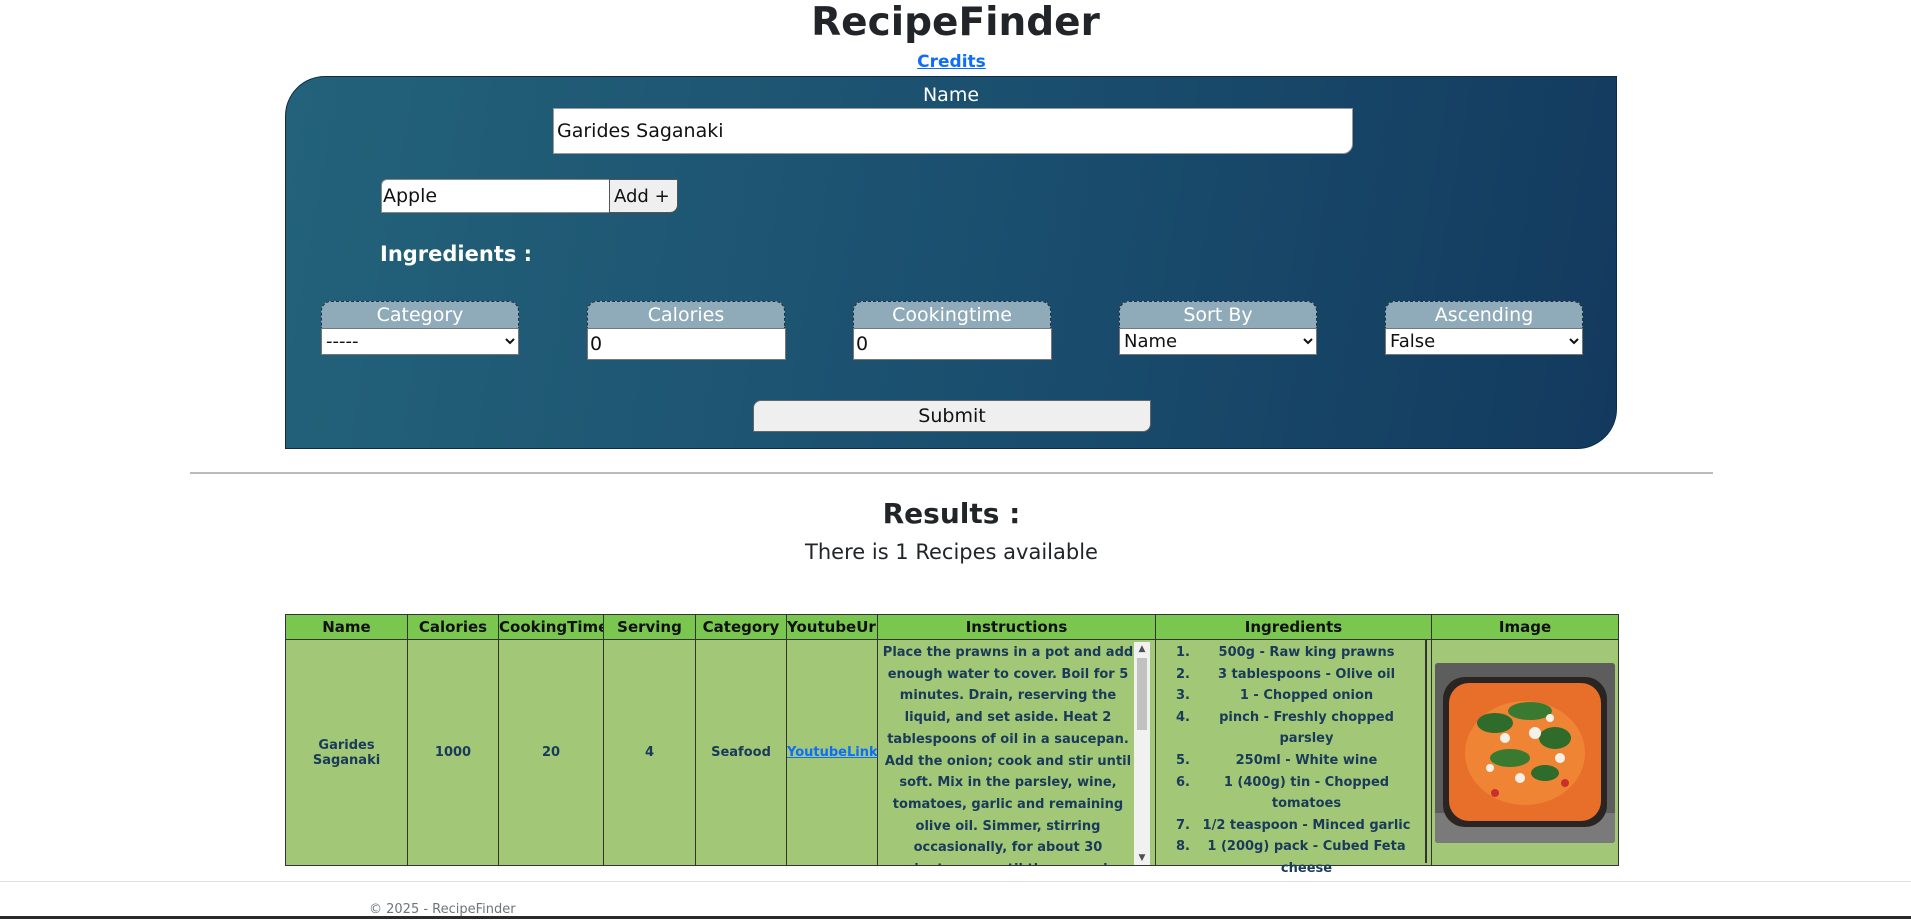  I want to click on calories-label: Calories, so click(686, 314).